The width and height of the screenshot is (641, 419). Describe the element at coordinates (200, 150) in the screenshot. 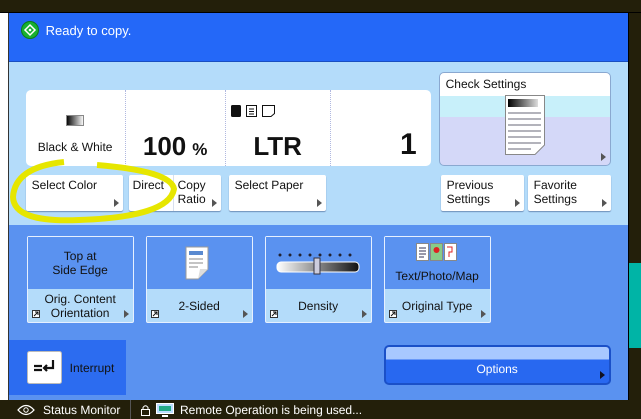

I see `percent-unit: %` at that location.